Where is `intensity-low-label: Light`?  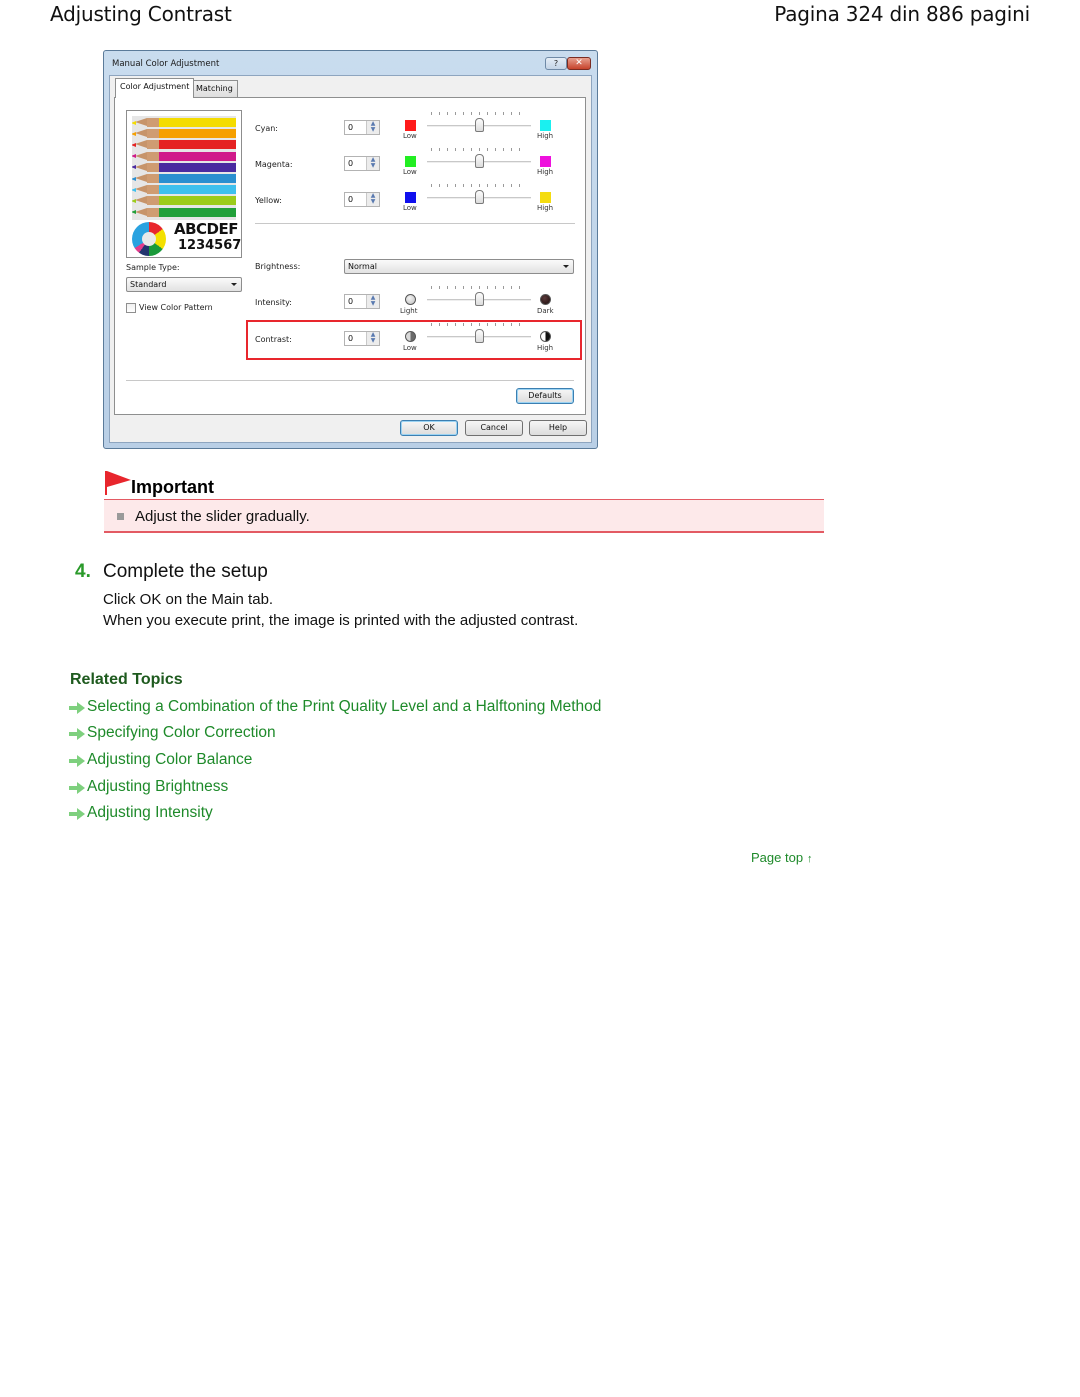
intensity-low-label: Light is located at coordinates (409, 311).